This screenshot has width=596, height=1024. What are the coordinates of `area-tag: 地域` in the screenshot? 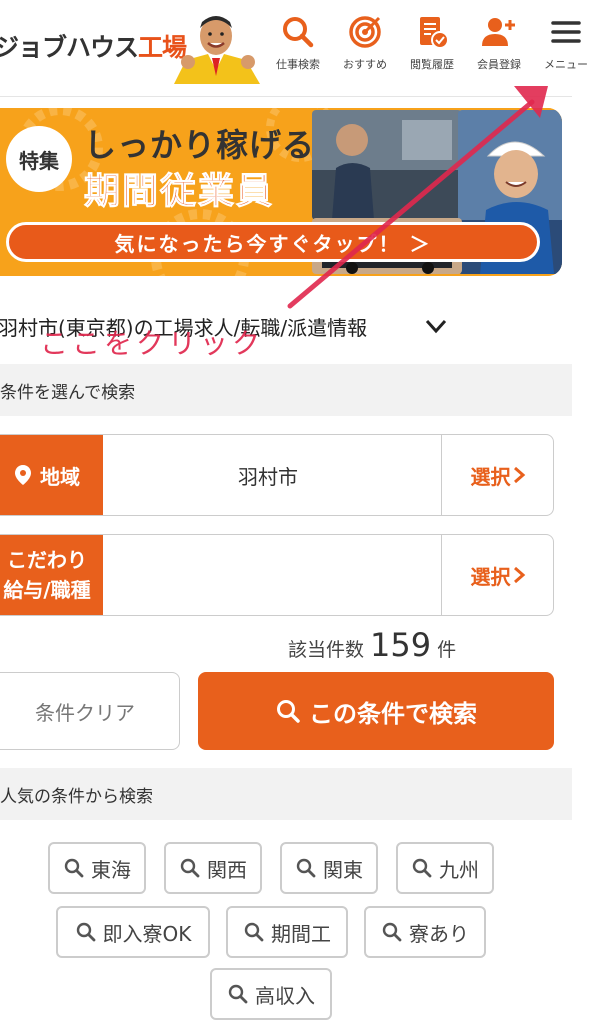 It's located at (51, 475).